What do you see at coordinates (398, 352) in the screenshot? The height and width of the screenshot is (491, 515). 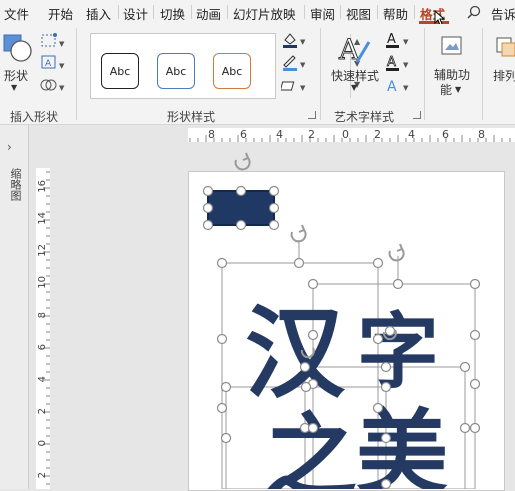 I see `slide-text-char: 字` at bounding box center [398, 352].